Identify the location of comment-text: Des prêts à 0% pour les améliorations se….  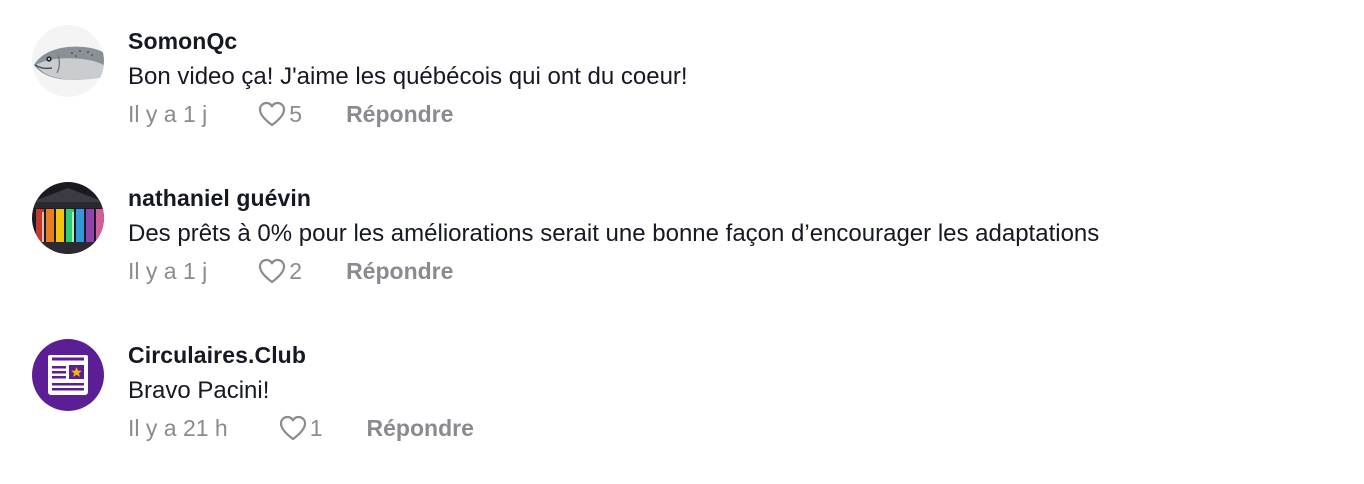
(614, 233).